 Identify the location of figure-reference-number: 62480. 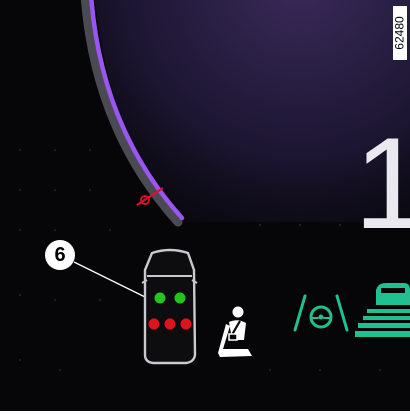
(400, 33).